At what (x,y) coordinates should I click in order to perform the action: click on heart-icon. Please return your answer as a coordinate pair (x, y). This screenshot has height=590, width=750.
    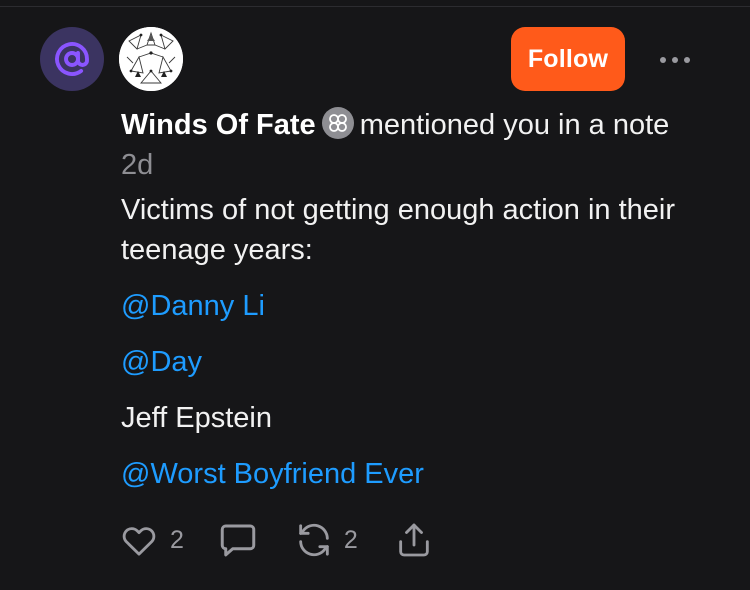
    Looking at the image, I should click on (139, 541).